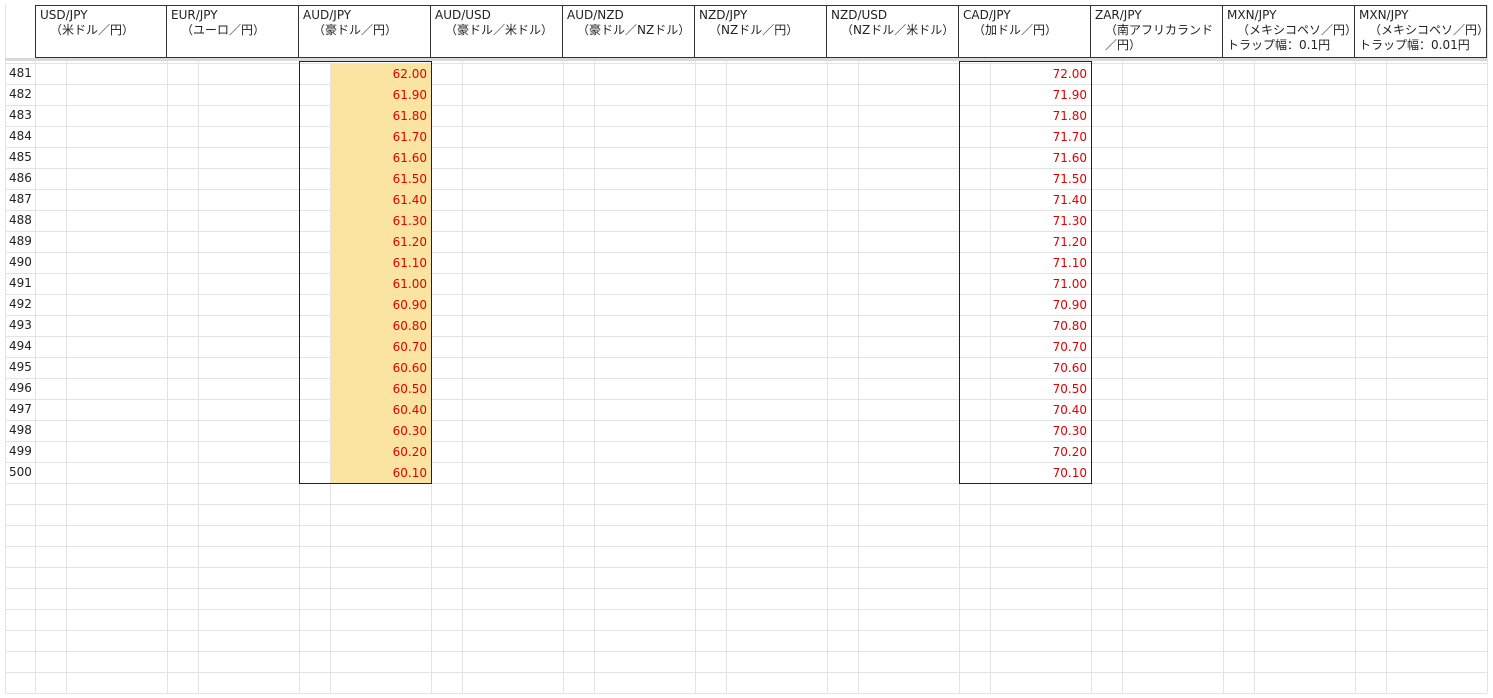  I want to click on column-header-name: （ユーロ／円）, so click(223, 30).